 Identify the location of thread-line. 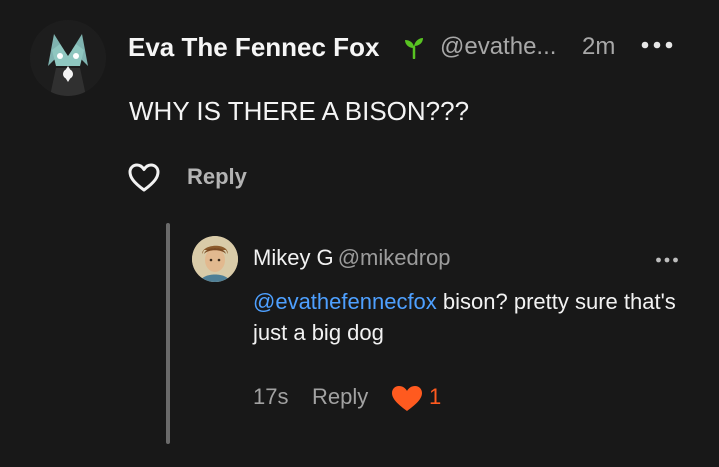
(168, 333).